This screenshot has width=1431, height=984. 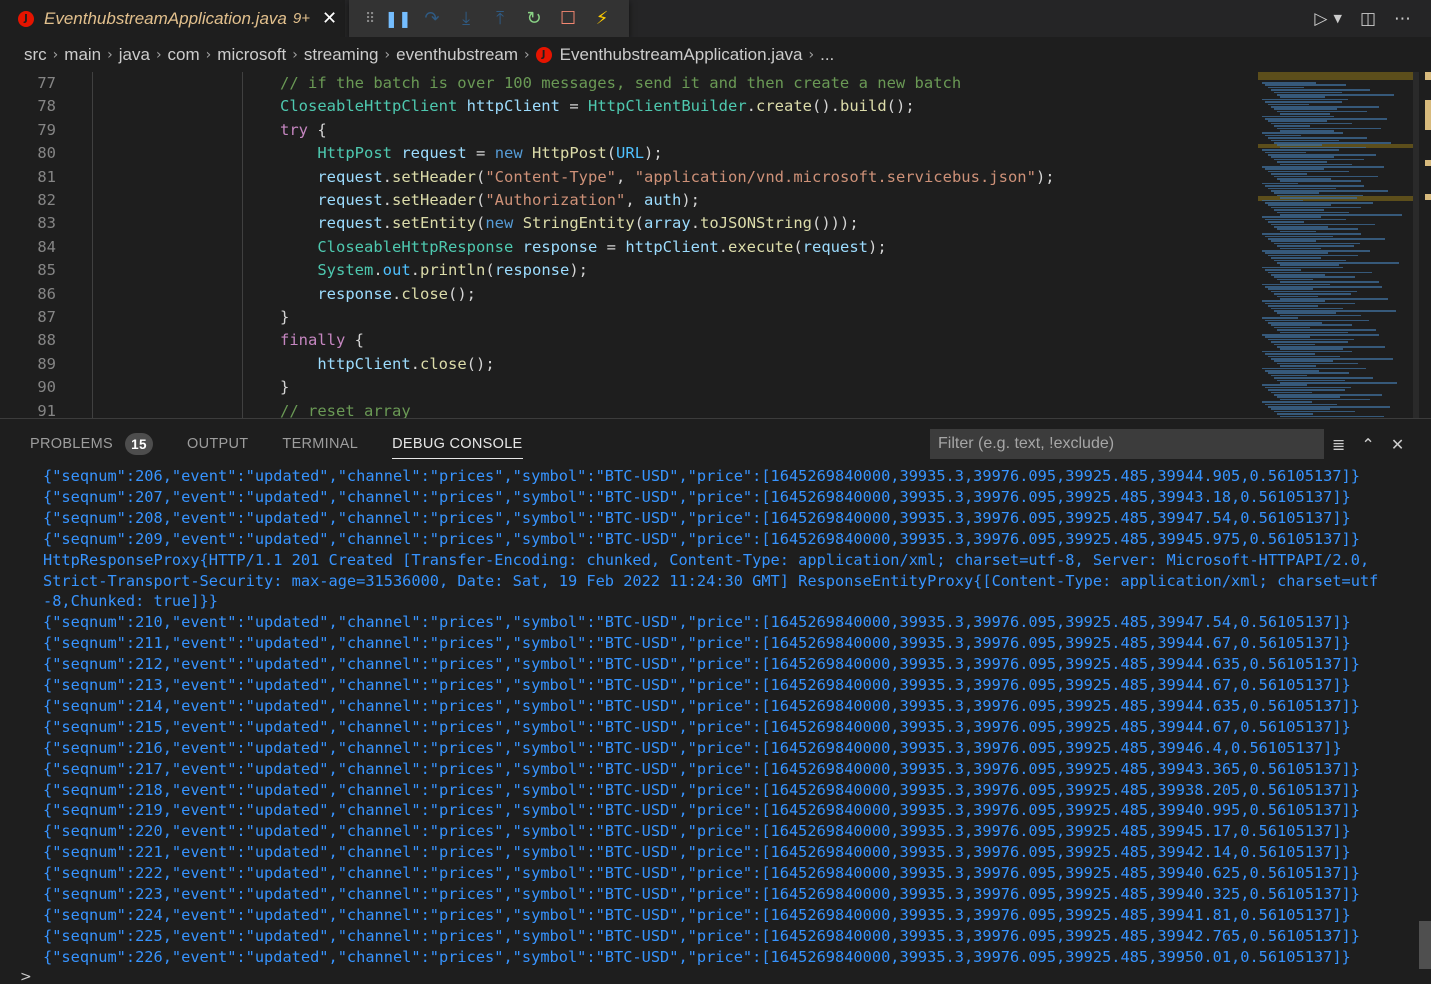 What do you see at coordinates (1397, 444) in the screenshot?
I see `close-panel-icon: ✕` at bounding box center [1397, 444].